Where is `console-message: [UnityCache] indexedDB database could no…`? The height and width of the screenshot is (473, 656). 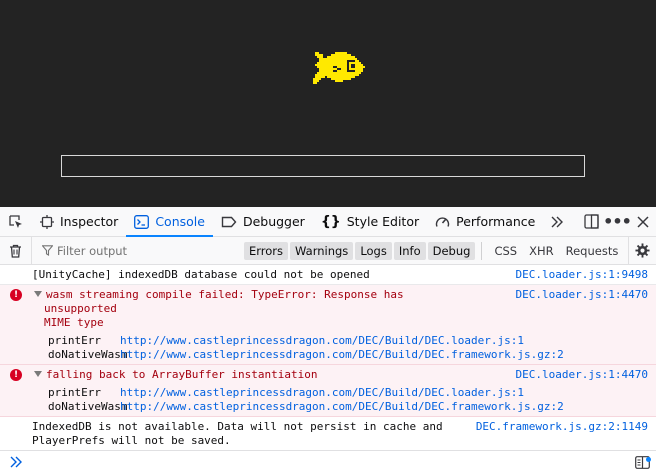 console-message: [UnityCache] indexedDB database could no… is located at coordinates (328, 275).